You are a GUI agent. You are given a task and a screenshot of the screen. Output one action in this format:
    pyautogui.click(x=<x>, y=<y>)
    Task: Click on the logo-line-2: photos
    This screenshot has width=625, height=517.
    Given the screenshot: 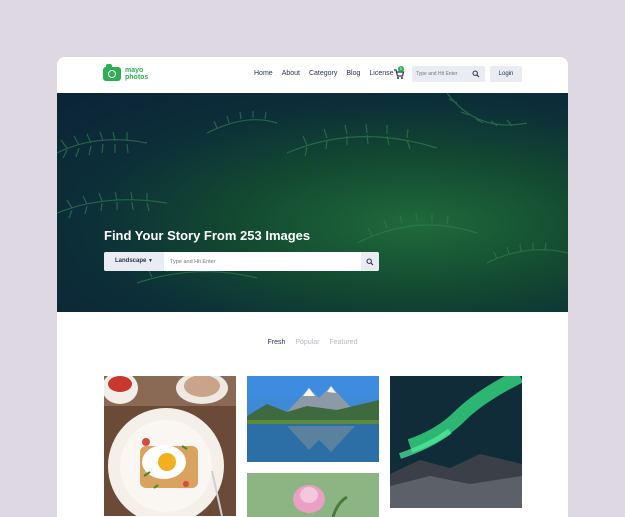 What is the action you would take?
    pyautogui.click(x=137, y=77)
    